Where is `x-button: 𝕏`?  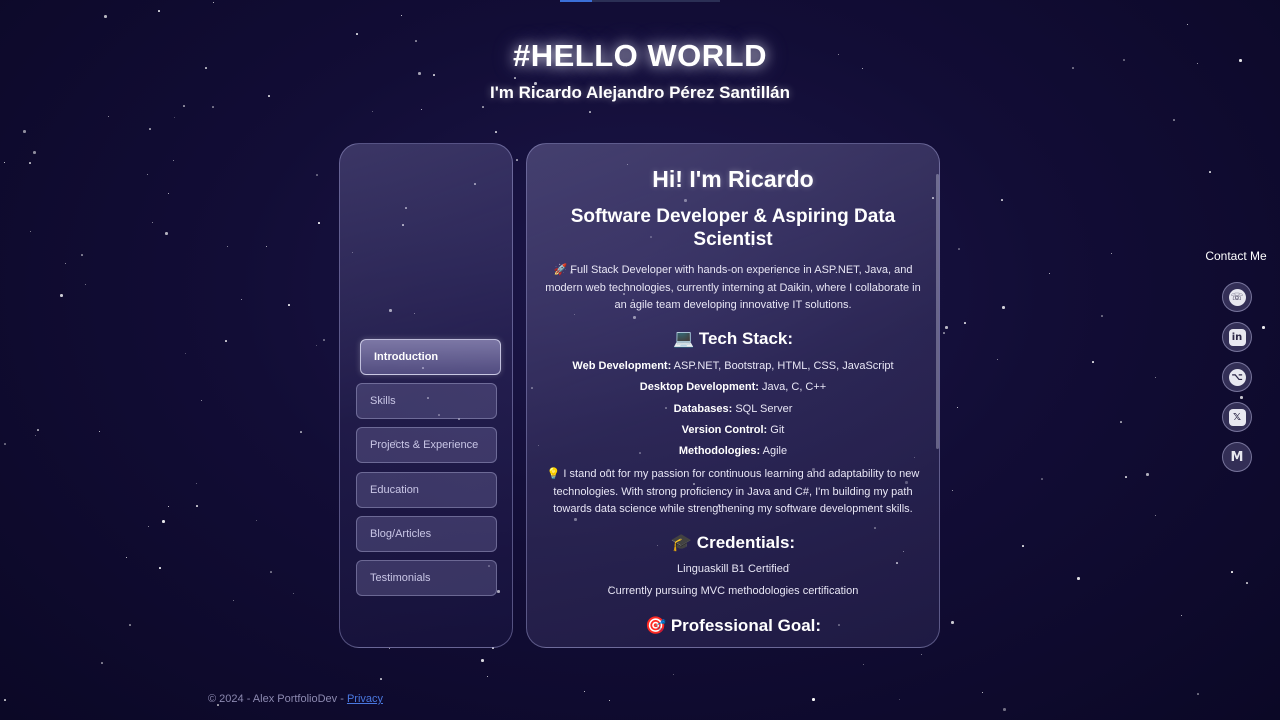
x-button: 𝕏 is located at coordinates (1237, 417).